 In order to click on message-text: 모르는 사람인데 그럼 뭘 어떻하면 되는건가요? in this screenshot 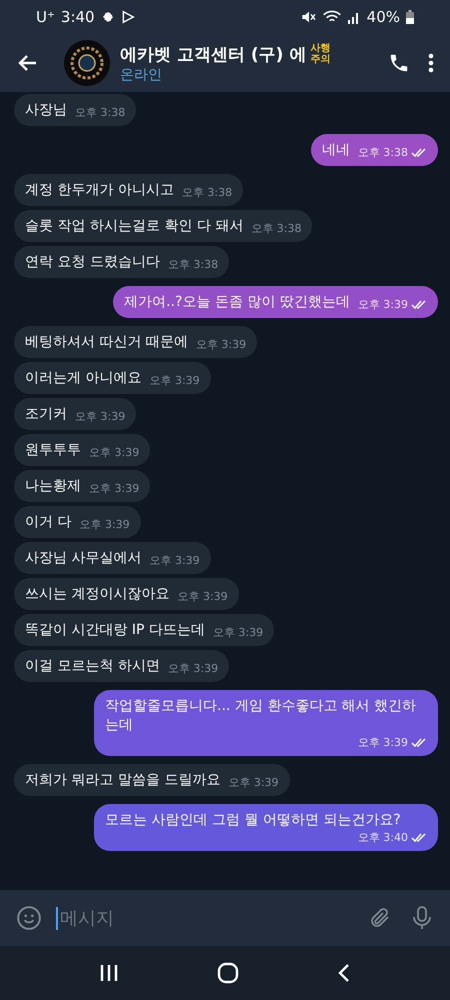, I will do `click(253, 820)`.